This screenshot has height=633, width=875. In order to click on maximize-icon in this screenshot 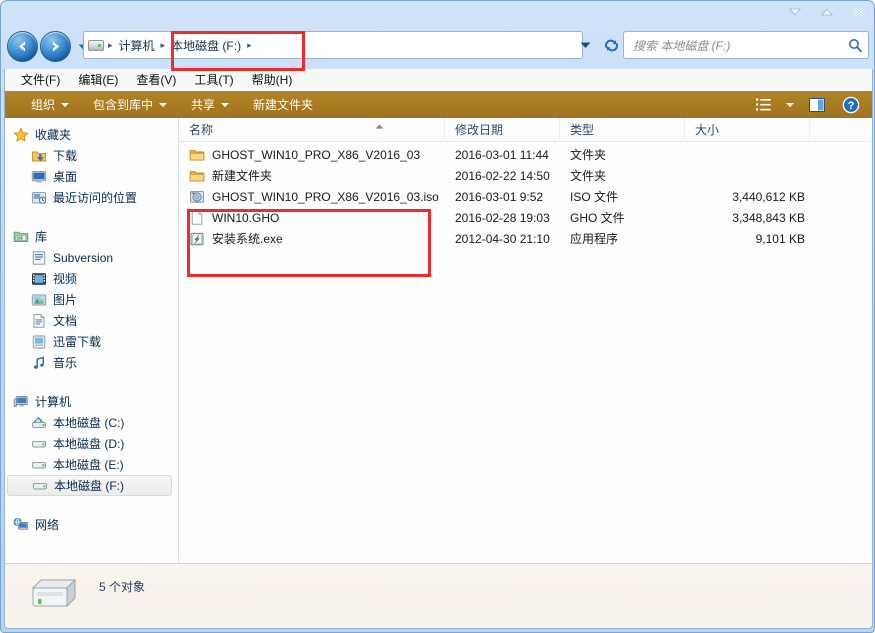, I will do `click(827, 12)`.